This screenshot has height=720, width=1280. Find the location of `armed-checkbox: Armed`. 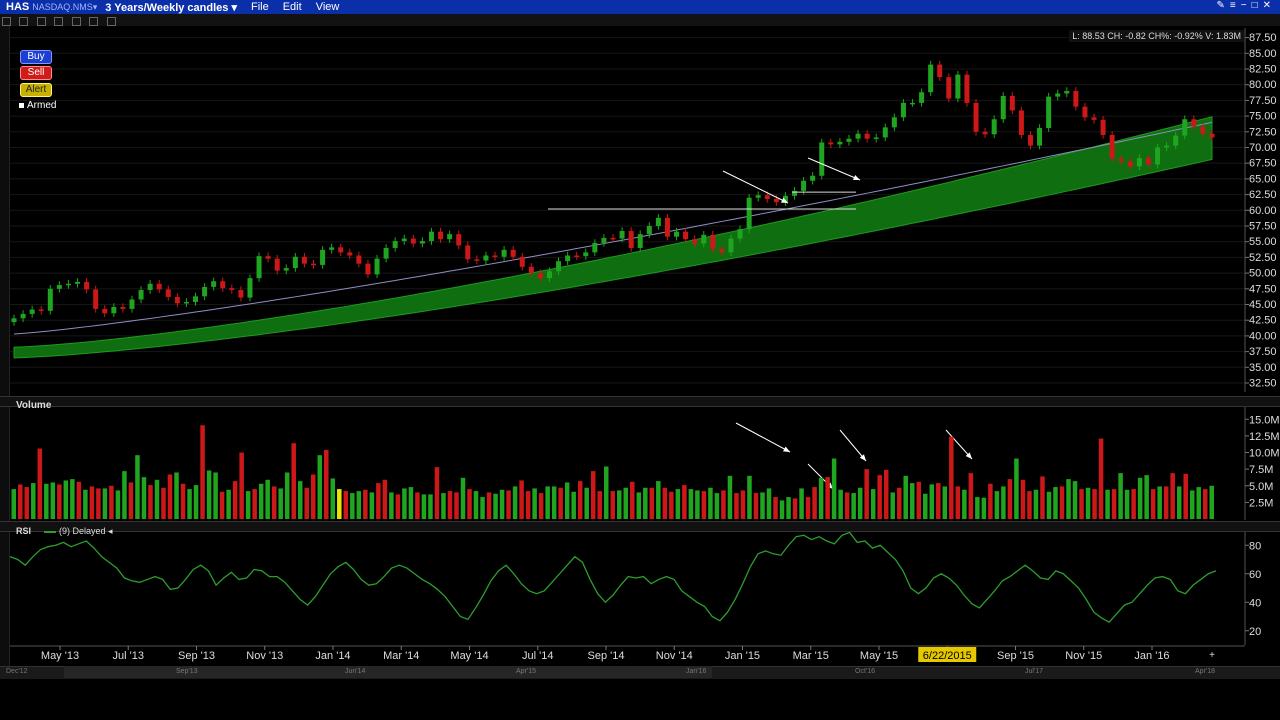

armed-checkbox: Armed is located at coordinates (37, 105).